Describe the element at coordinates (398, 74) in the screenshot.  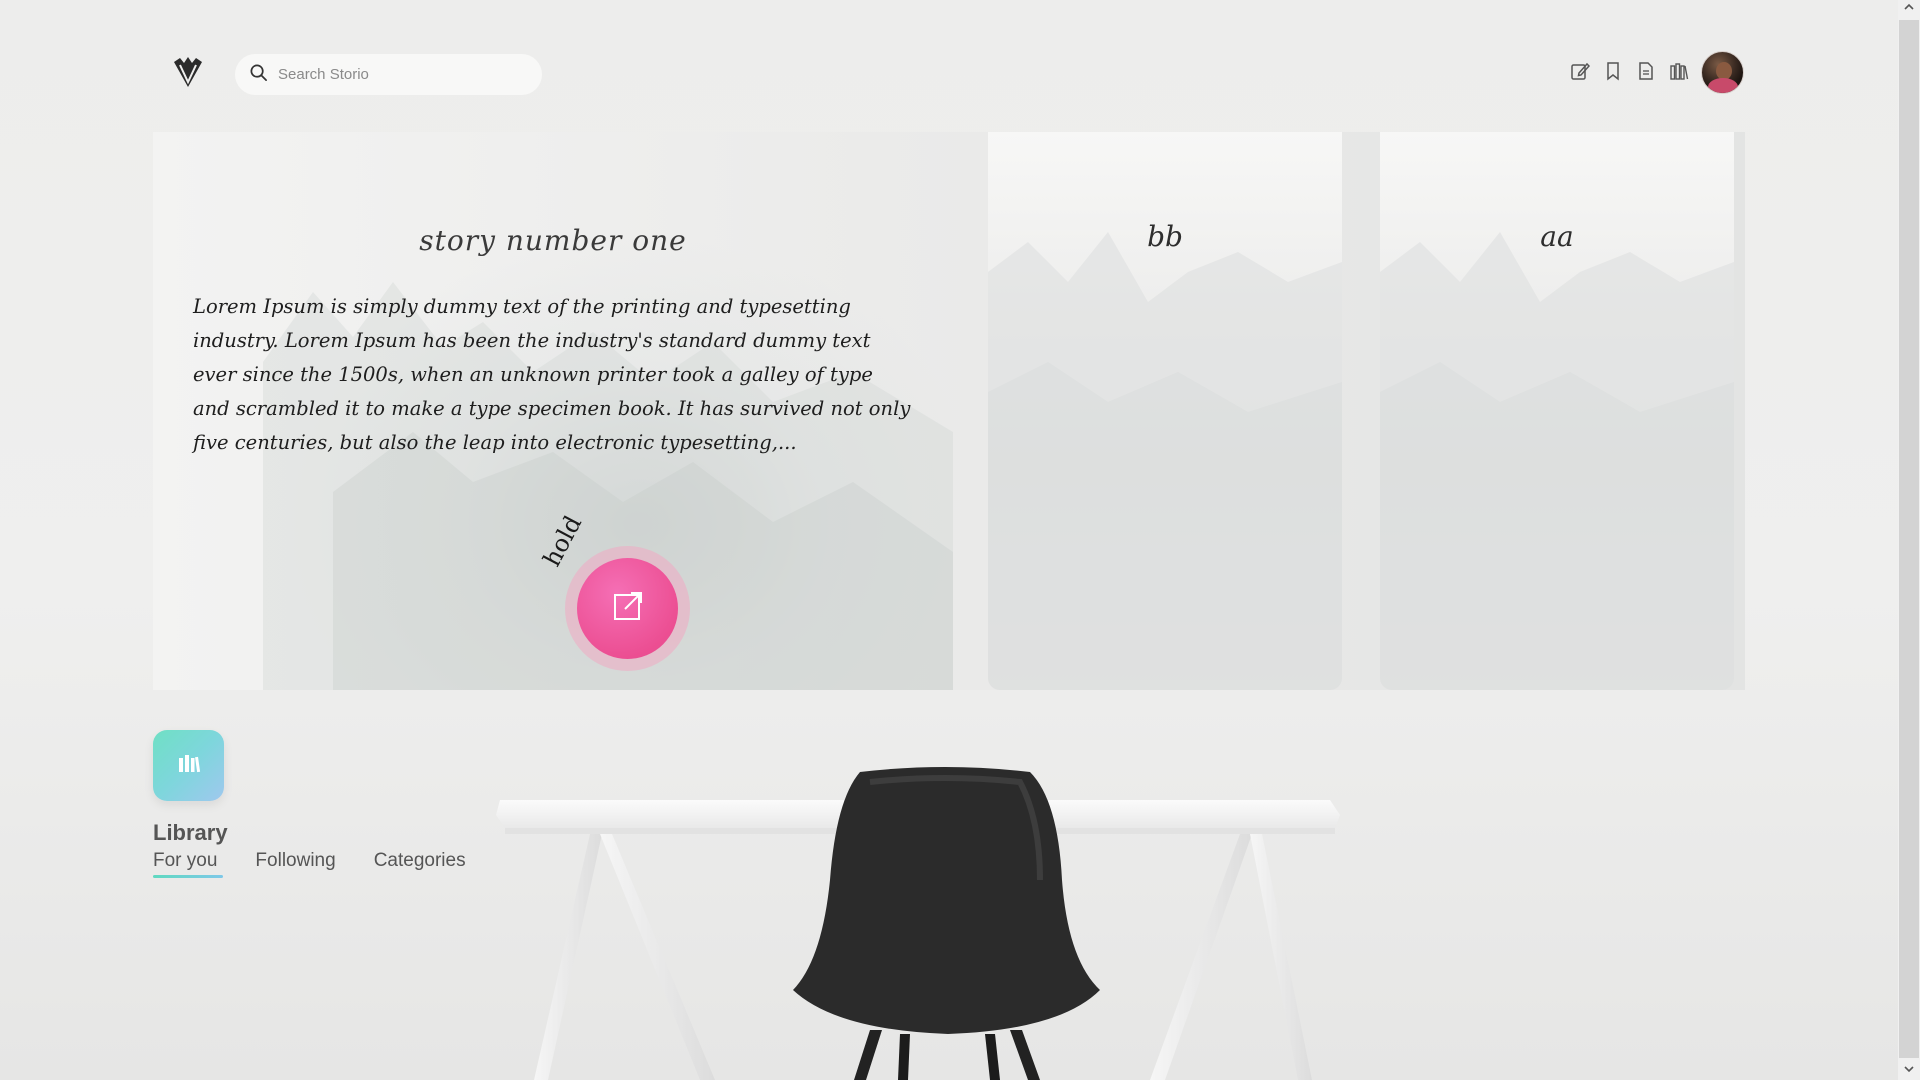
I see `search-input` at that location.